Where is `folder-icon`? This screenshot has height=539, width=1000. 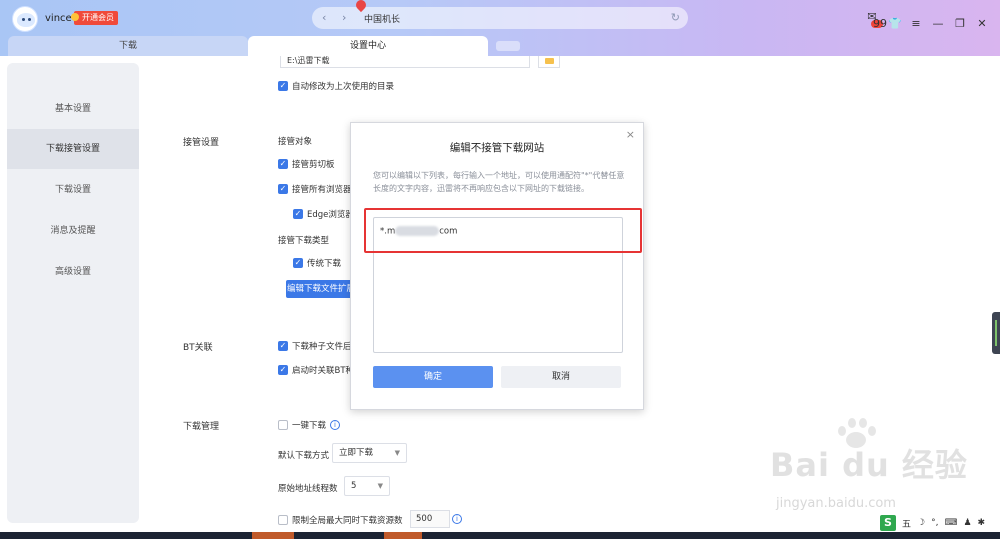
folder-icon is located at coordinates (549, 62).